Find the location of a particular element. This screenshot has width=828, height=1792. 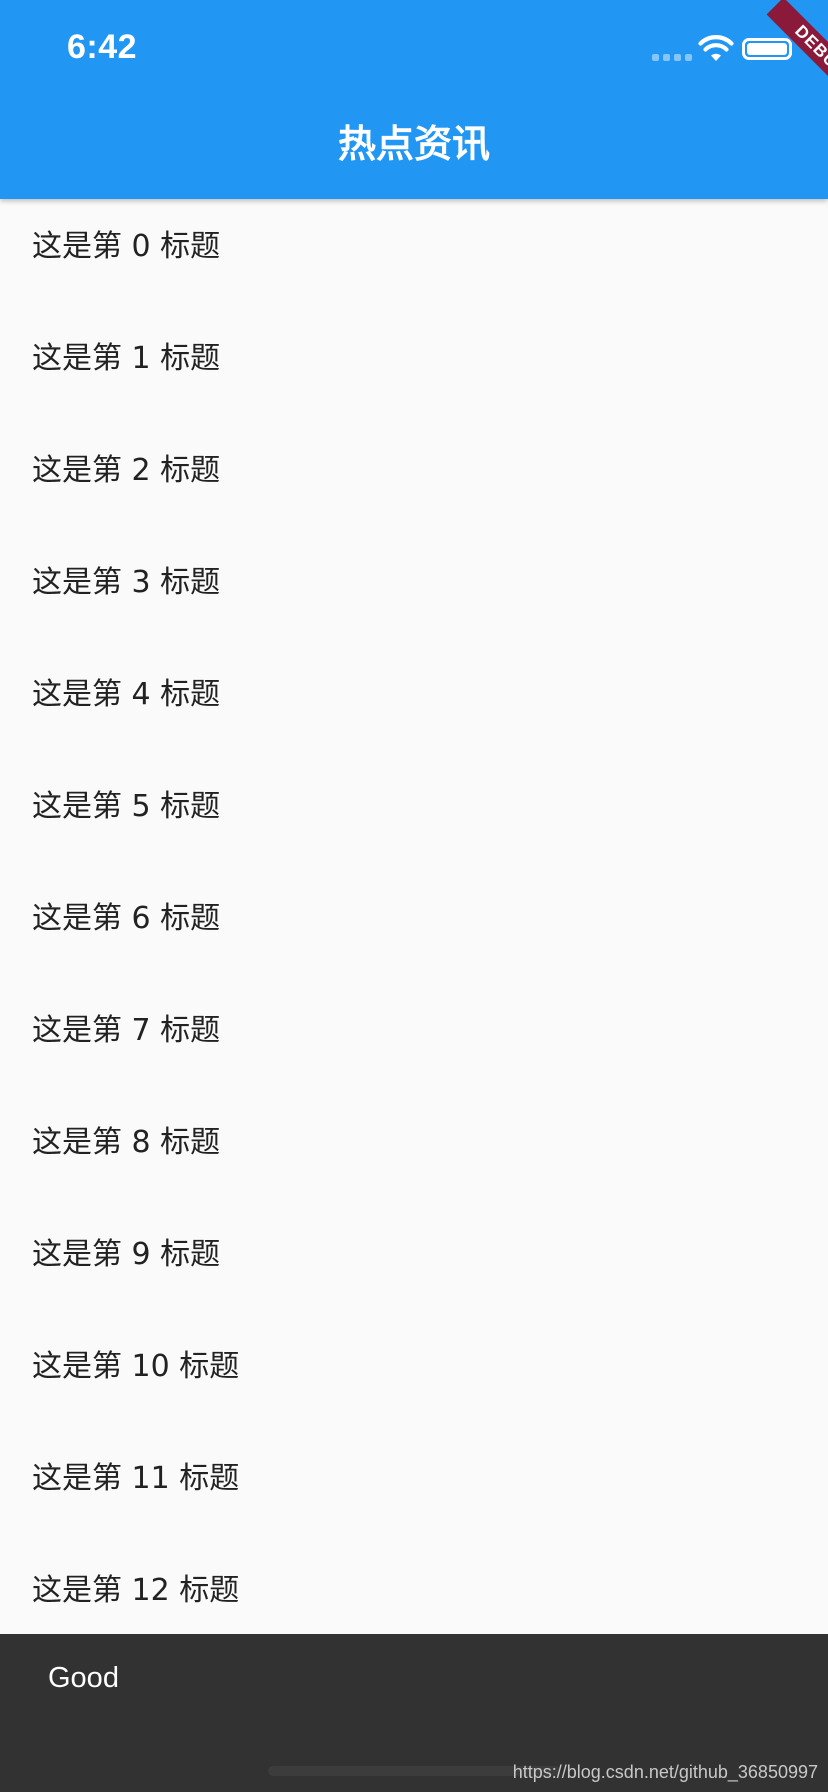

list-item: 这是第 1 标题 is located at coordinates (414, 367).